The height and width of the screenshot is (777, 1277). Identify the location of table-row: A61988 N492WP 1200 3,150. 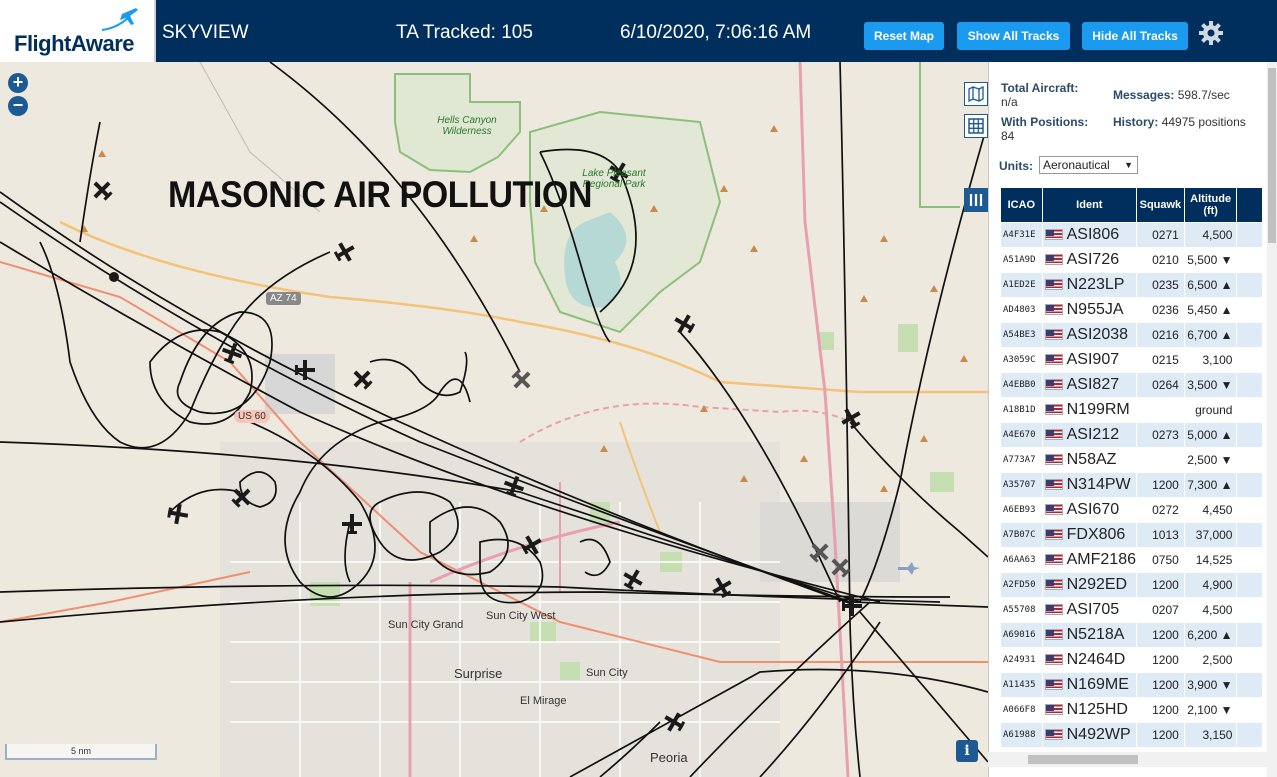
(1131, 735).